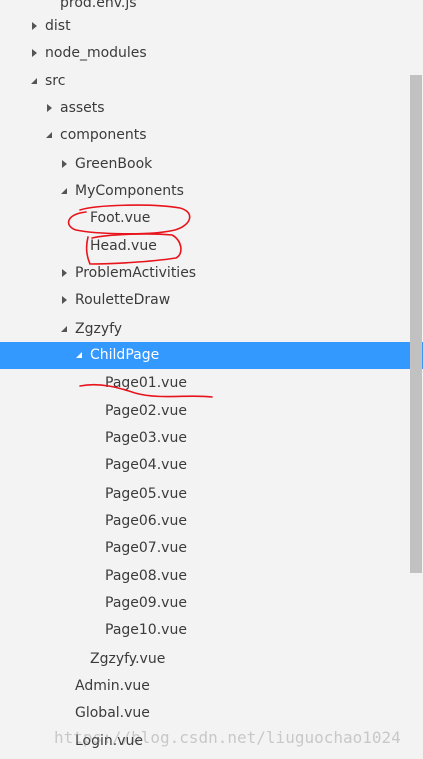 The image size is (423, 759). What do you see at coordinates (99, 329) in the screenshot?
I see `tree-item-label: Zgzyfy` at bounding box center [99, 329].